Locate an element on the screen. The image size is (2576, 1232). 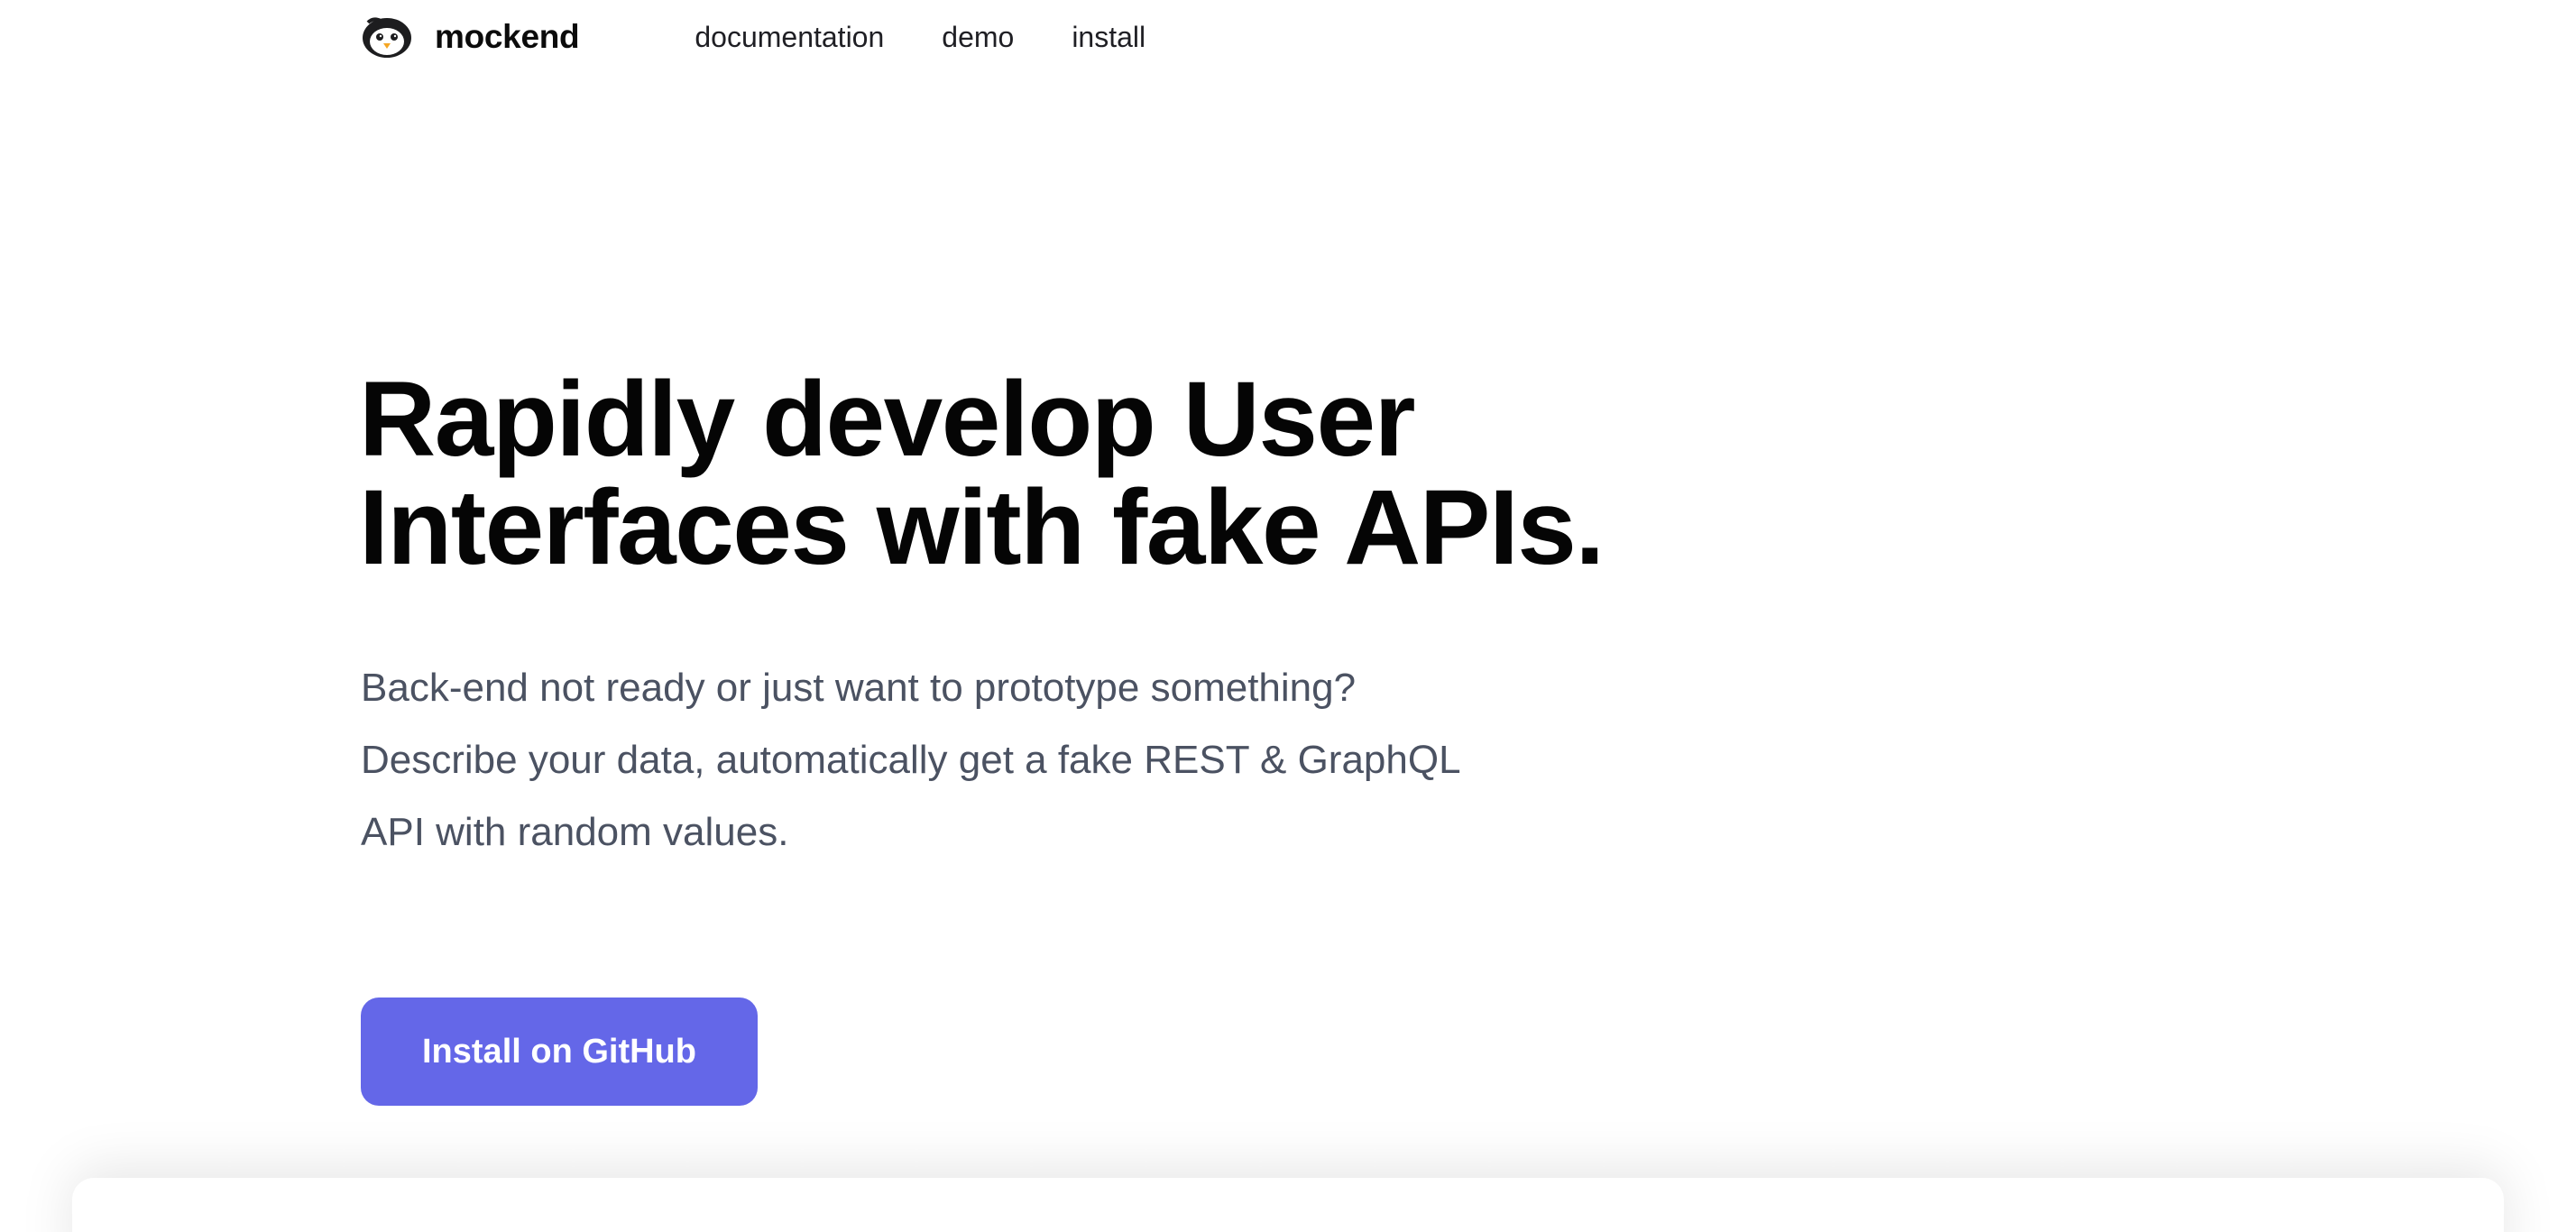
penguin-logo-icon is located at coordinates (387, 37).